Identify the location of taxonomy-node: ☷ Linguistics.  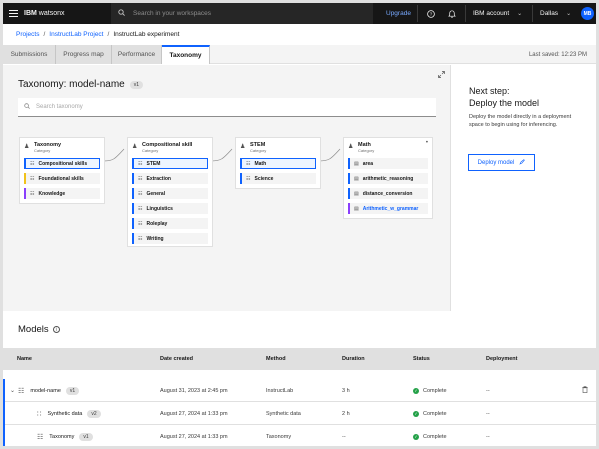
(170, 208).